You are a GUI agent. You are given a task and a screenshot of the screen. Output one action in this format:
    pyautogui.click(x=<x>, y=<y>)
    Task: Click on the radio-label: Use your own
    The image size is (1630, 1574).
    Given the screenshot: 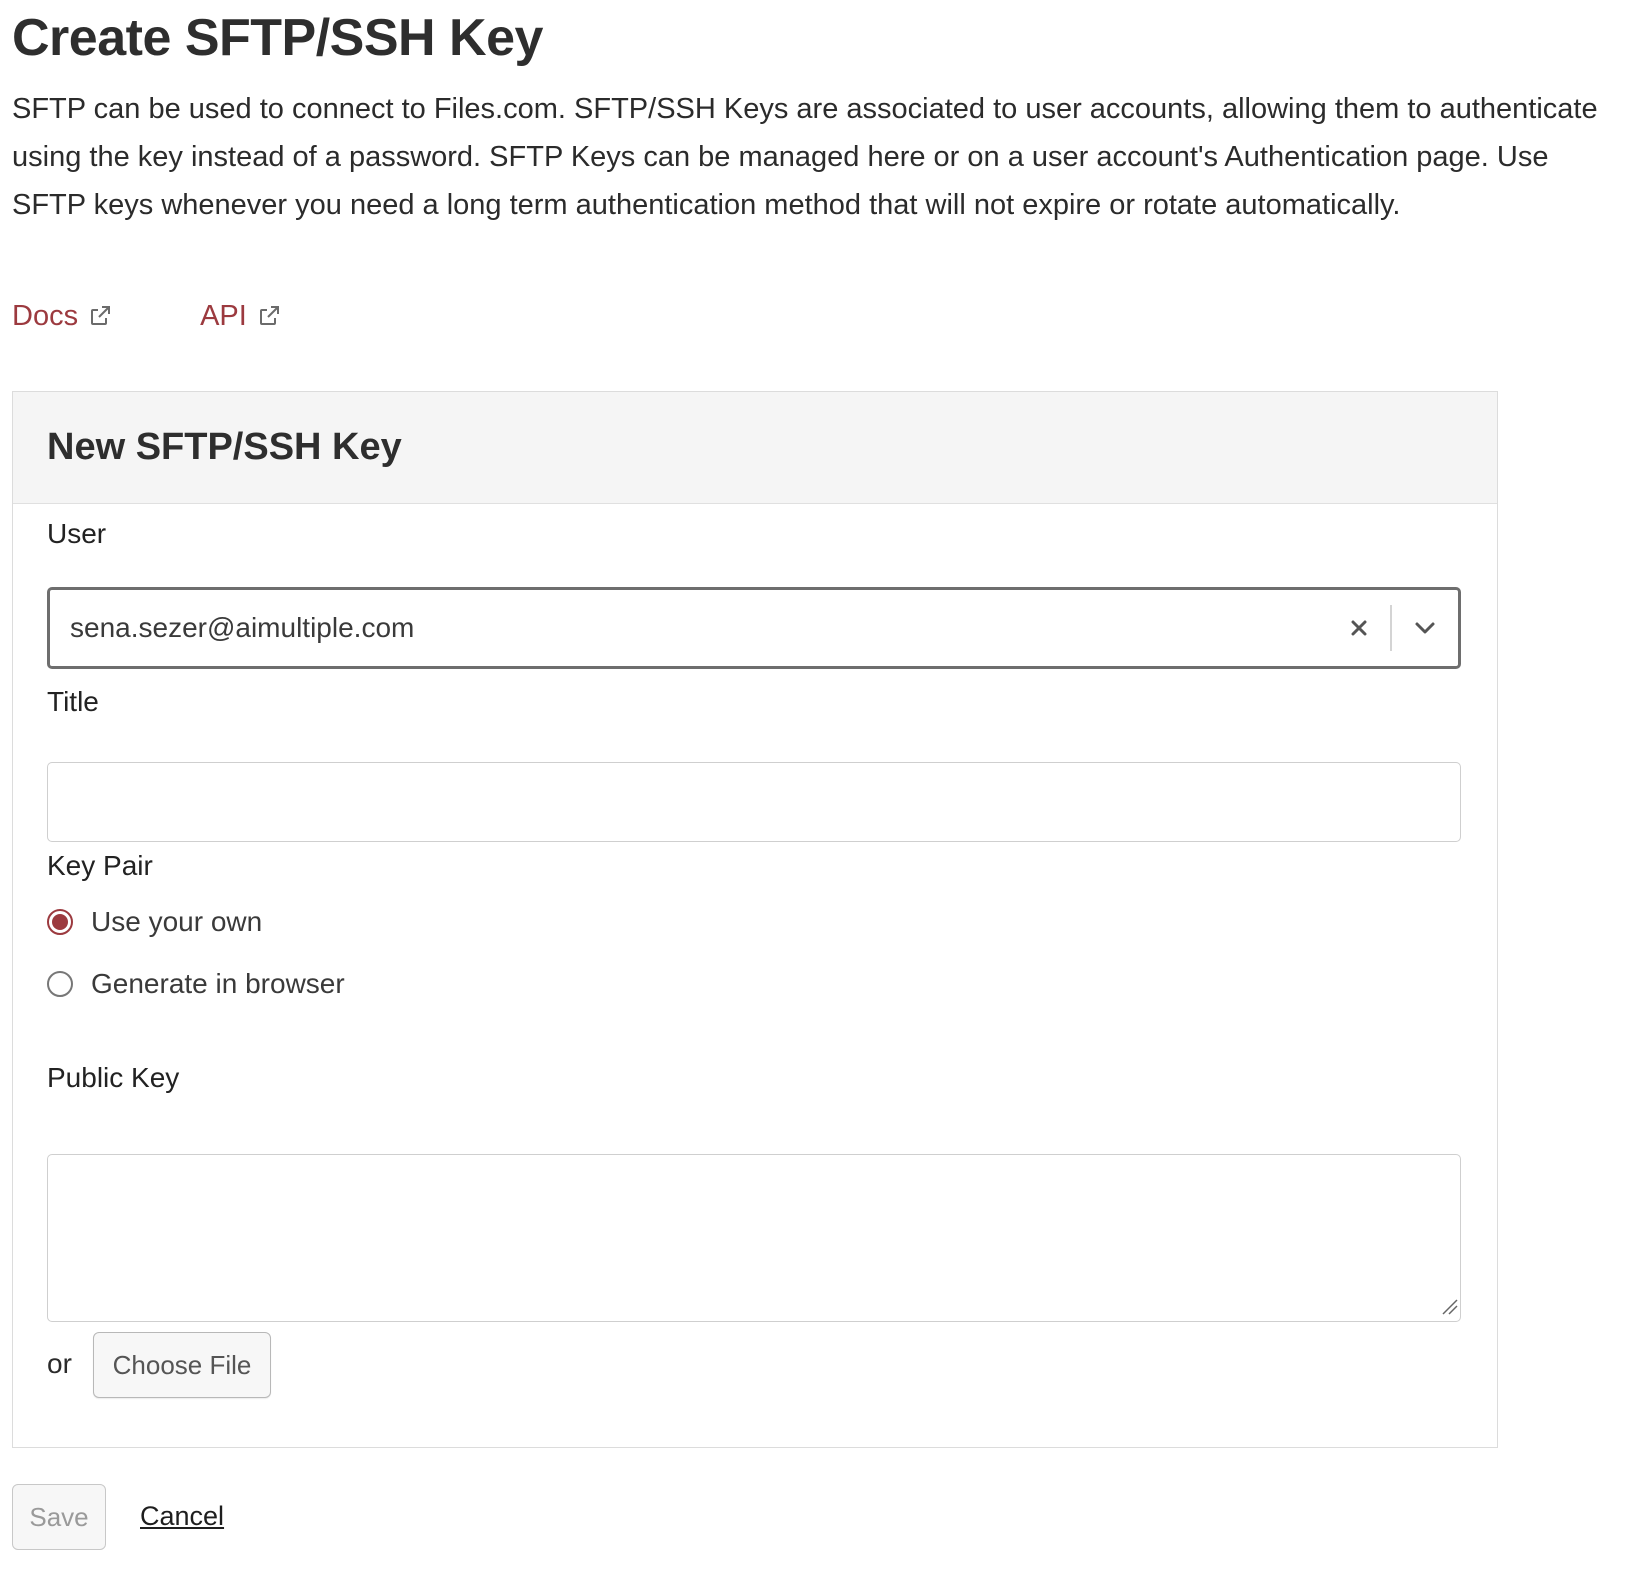 What is the action you would take?
    pyautogui.click(x=177, y=921)
    